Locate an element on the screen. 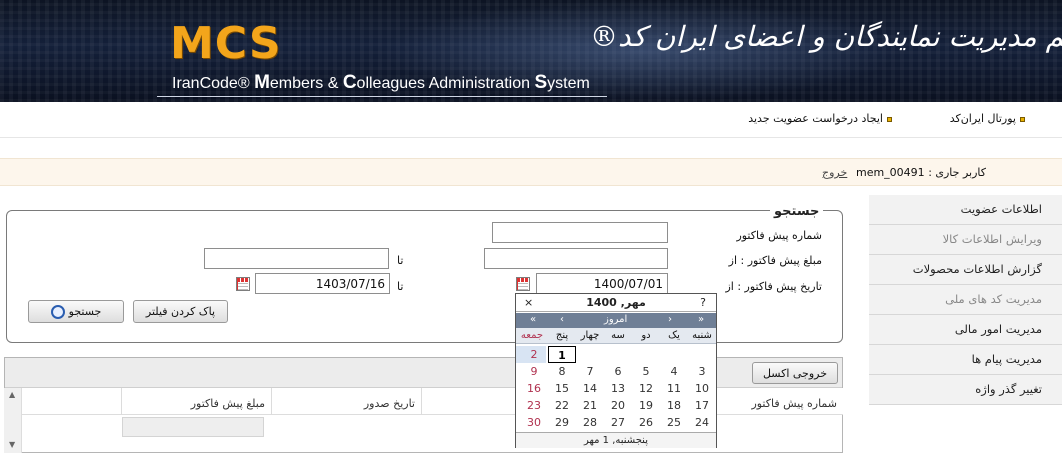  calendar-nav: « ‹ امروز › » is located at coordinates (616, 320).